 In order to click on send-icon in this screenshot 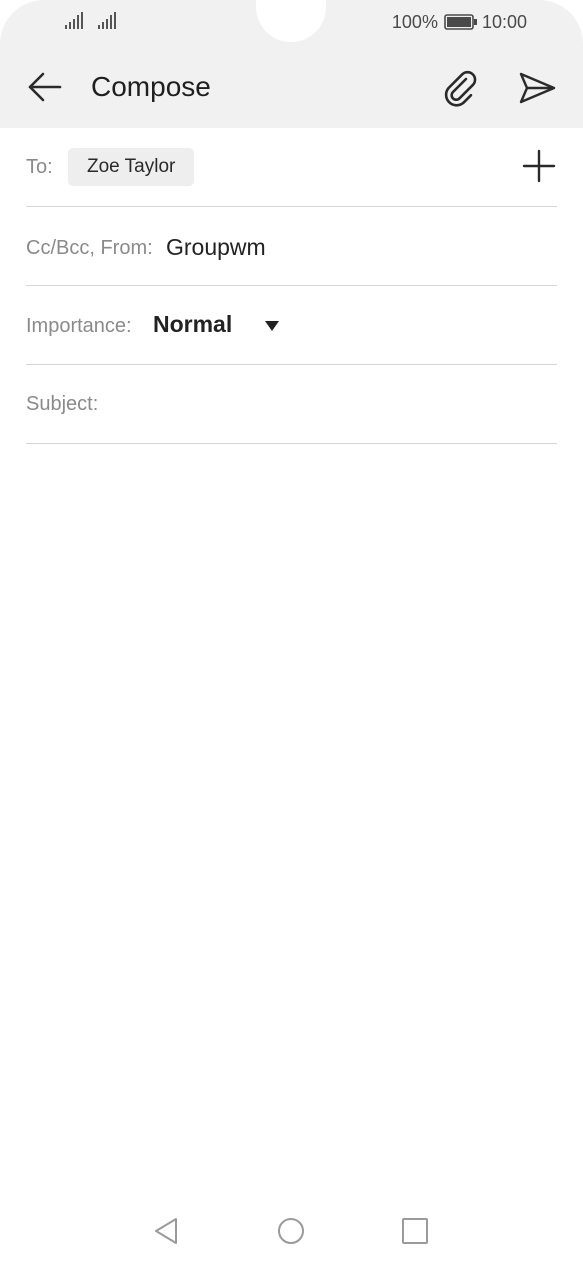, I will do `click(537, 88)`.